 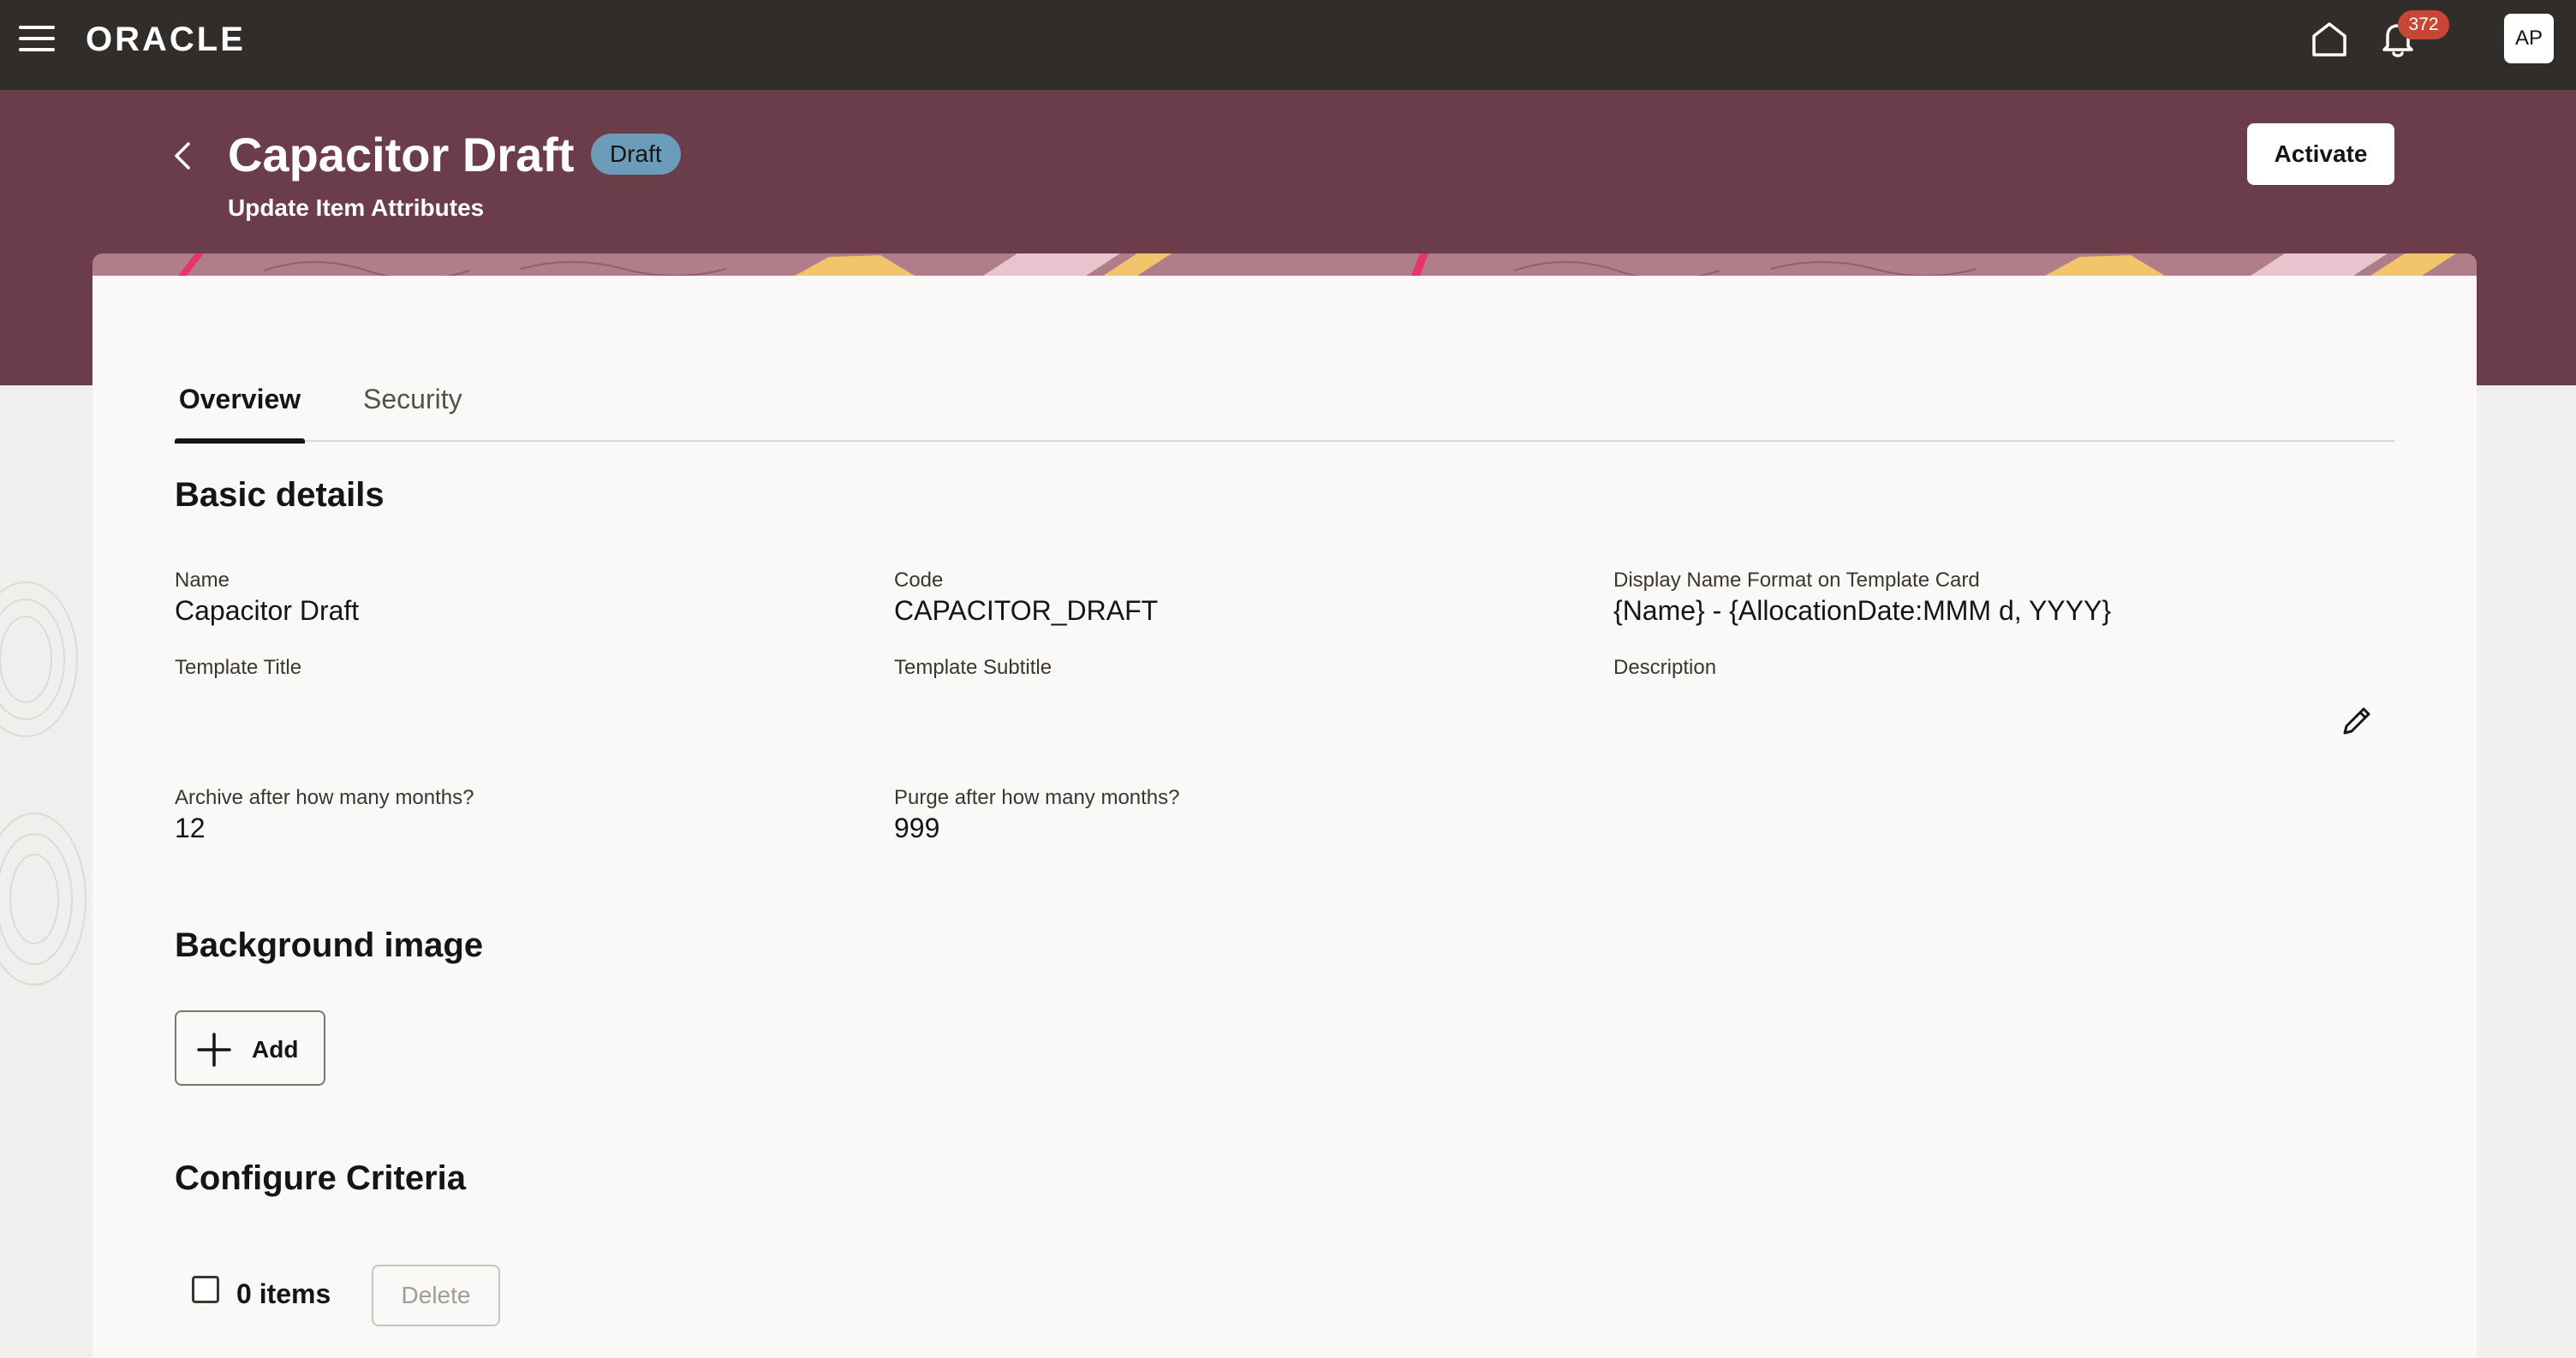 I want to click on template-title-label: Template Title, so click(x=239, y=668).